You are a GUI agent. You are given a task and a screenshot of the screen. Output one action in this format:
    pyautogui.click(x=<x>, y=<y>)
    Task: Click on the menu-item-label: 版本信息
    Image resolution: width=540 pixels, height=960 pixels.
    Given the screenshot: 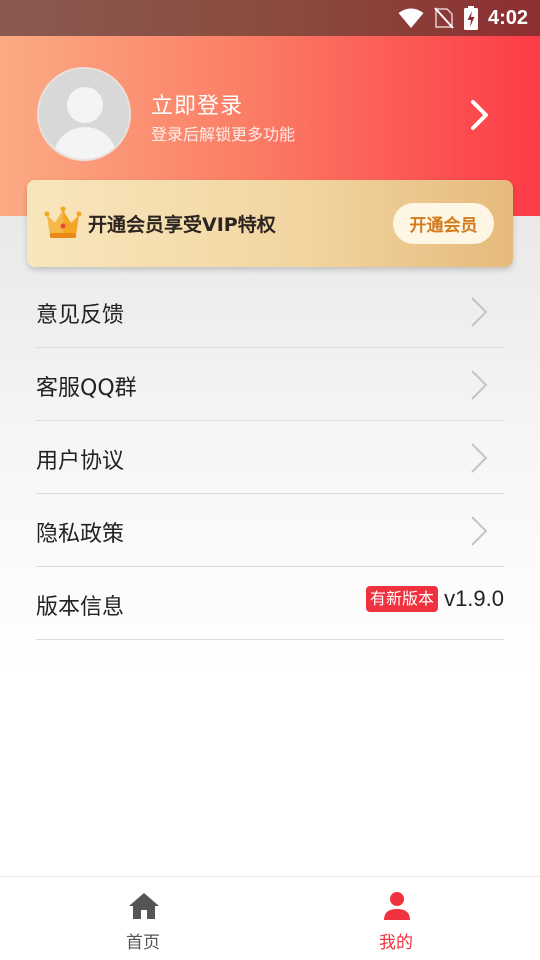 What is the action you would take?
    pyautogui.click(x=80, y=607)
    